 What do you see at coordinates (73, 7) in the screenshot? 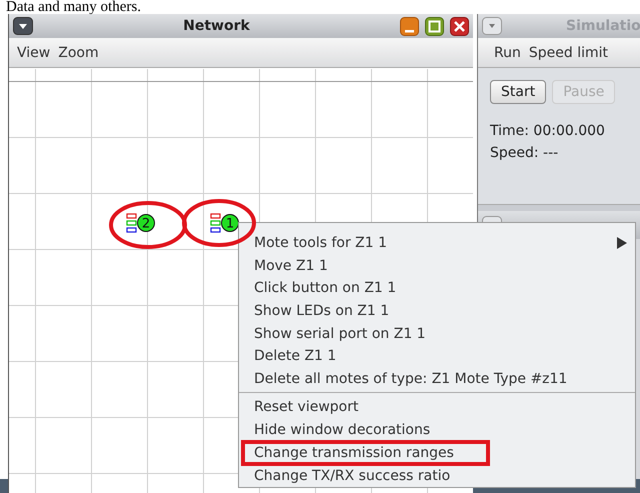
I see `caption-text: Data and many others.` at bounding box center [73, 7].